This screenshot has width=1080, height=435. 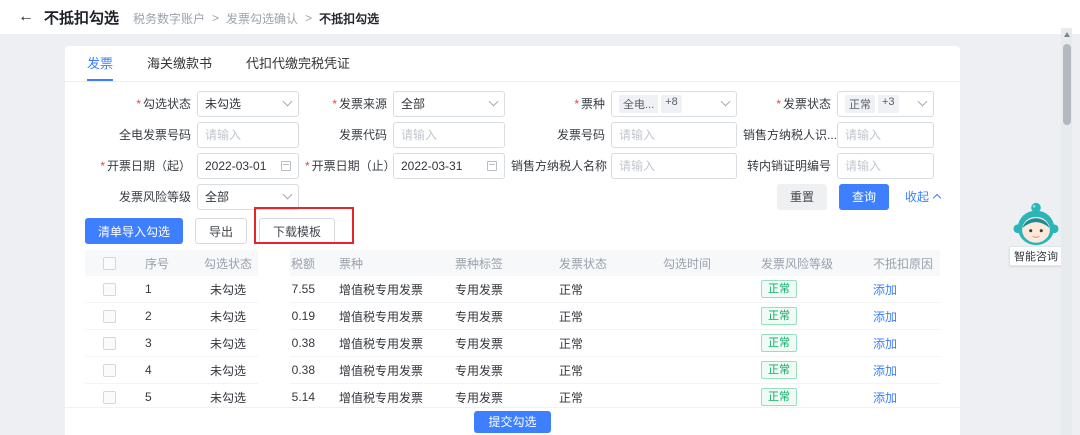 I want to click on robot-mascot-icon, so click(x=1036, y=224).